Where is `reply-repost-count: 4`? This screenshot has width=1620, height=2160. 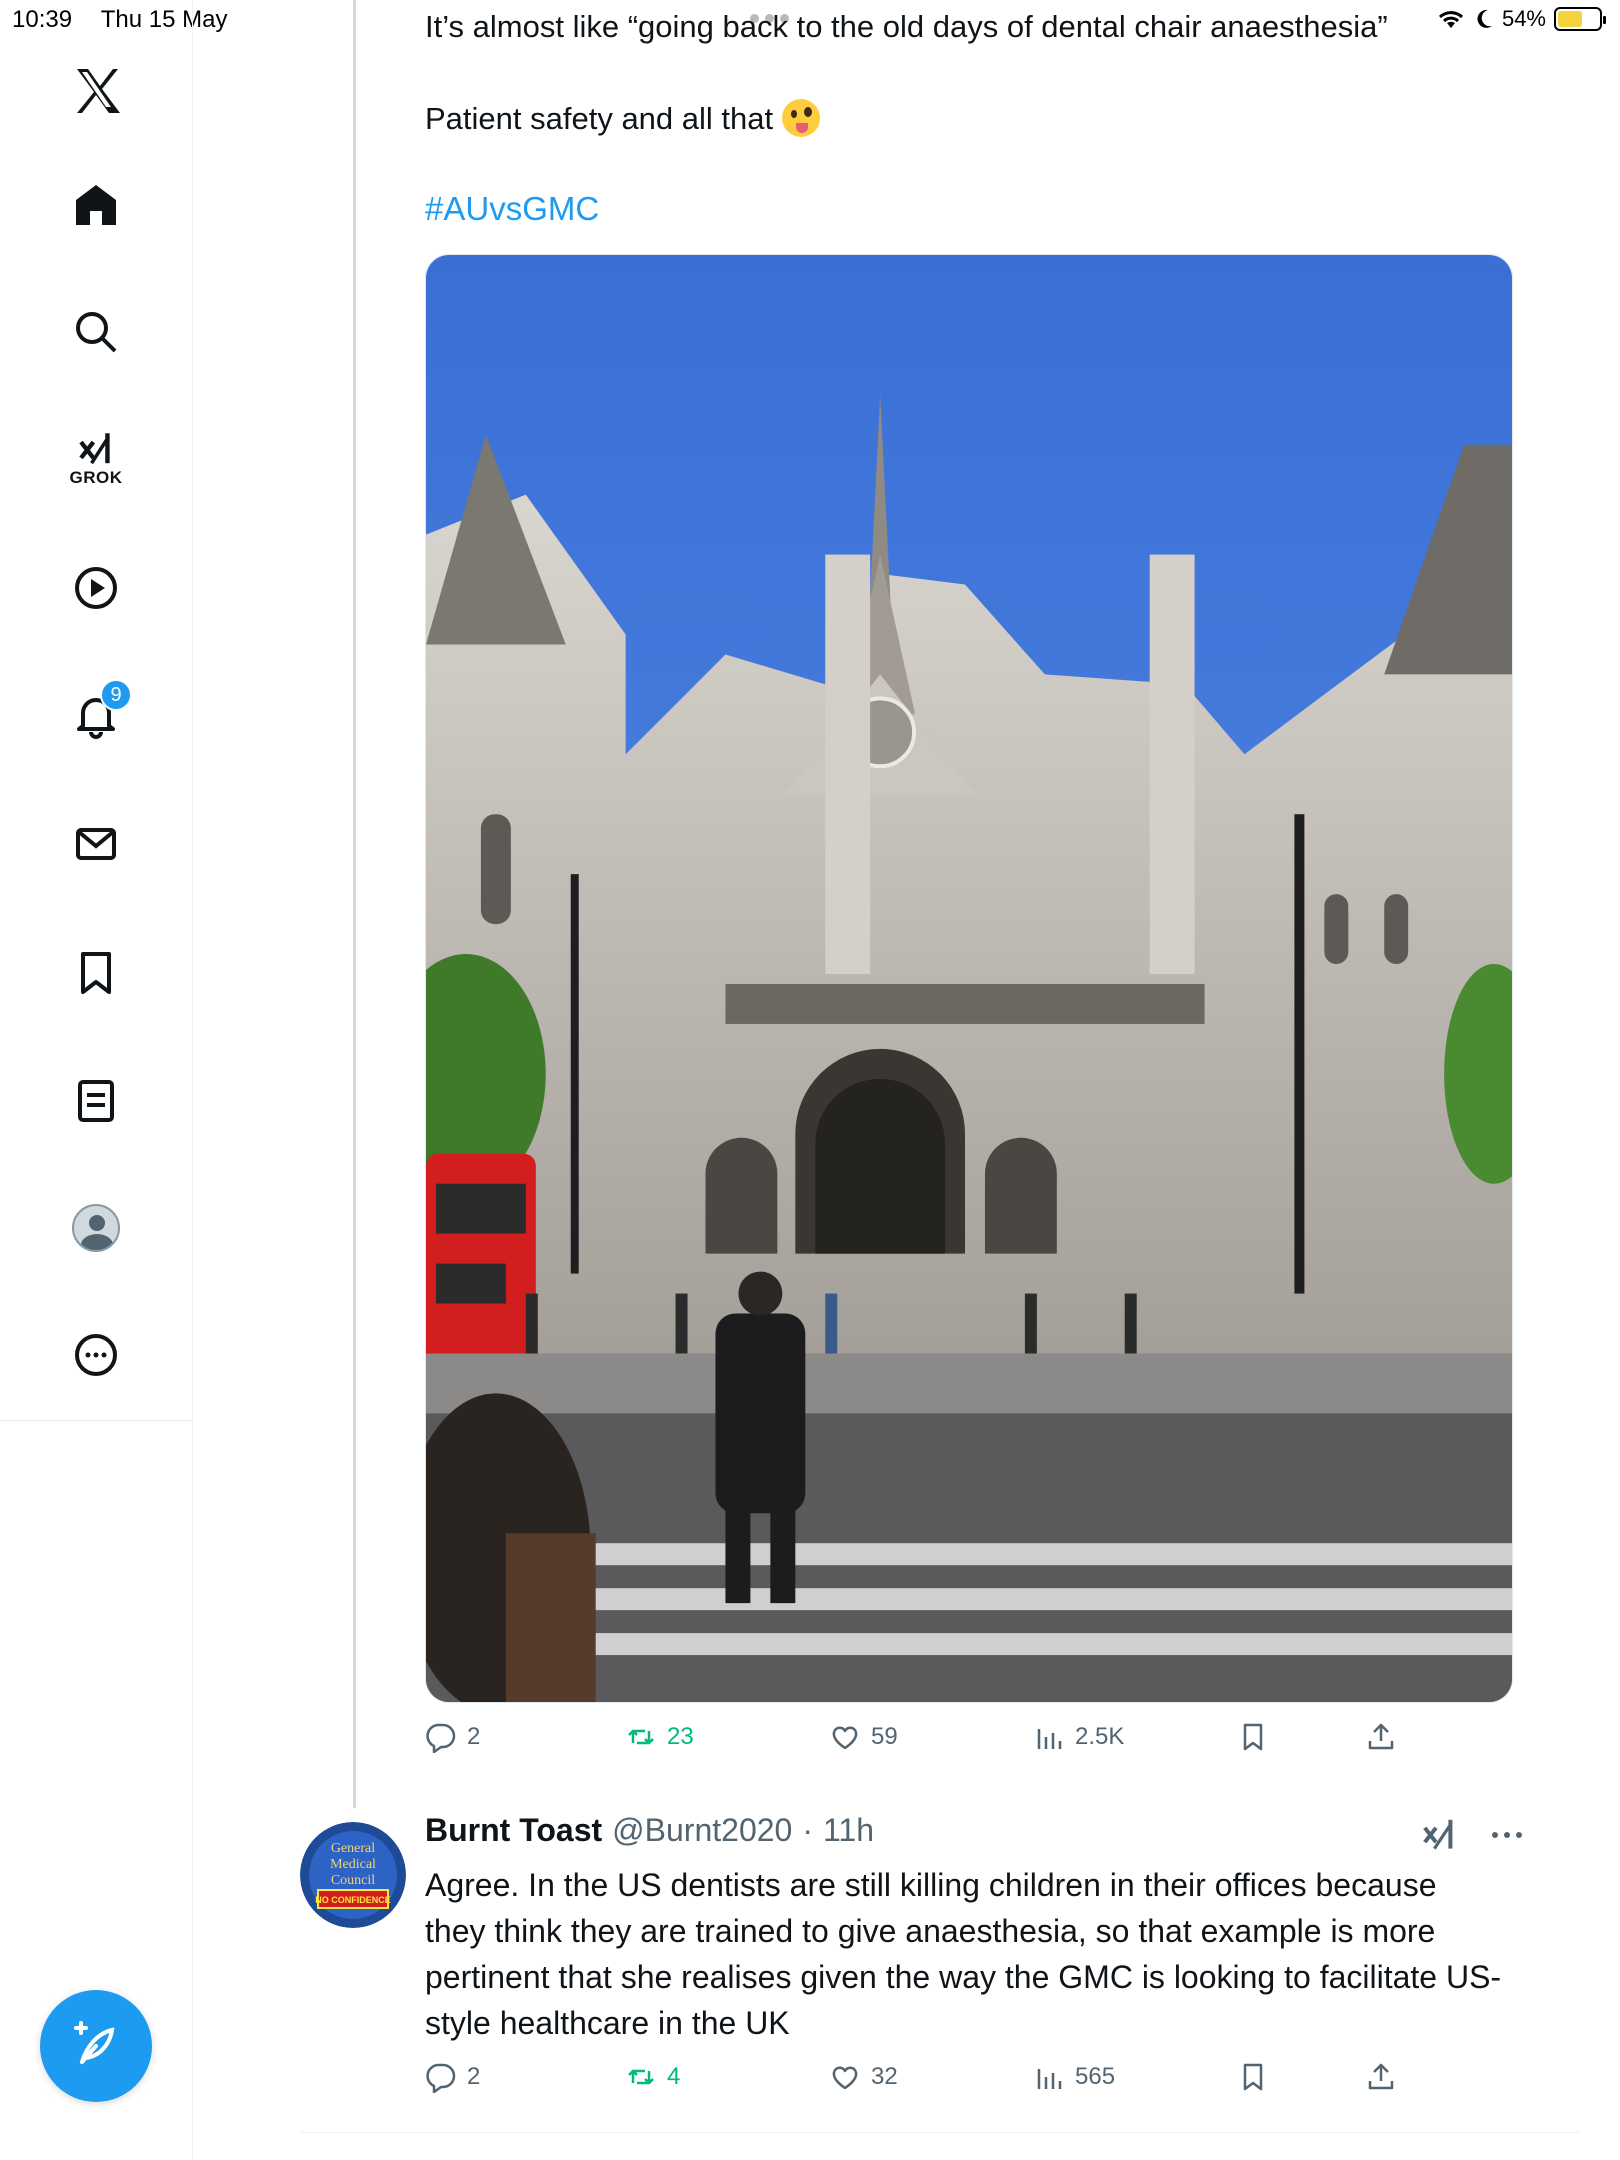 reply-repost-count: 4 is located at coordinates (674, 2076).